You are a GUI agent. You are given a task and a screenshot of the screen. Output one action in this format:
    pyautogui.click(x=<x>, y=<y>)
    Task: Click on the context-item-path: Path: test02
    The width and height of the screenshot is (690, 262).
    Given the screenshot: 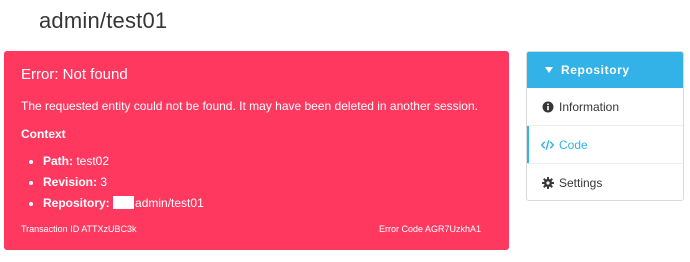 What is the action you would take?
    pyautogui.click(x=112, y=161)
    